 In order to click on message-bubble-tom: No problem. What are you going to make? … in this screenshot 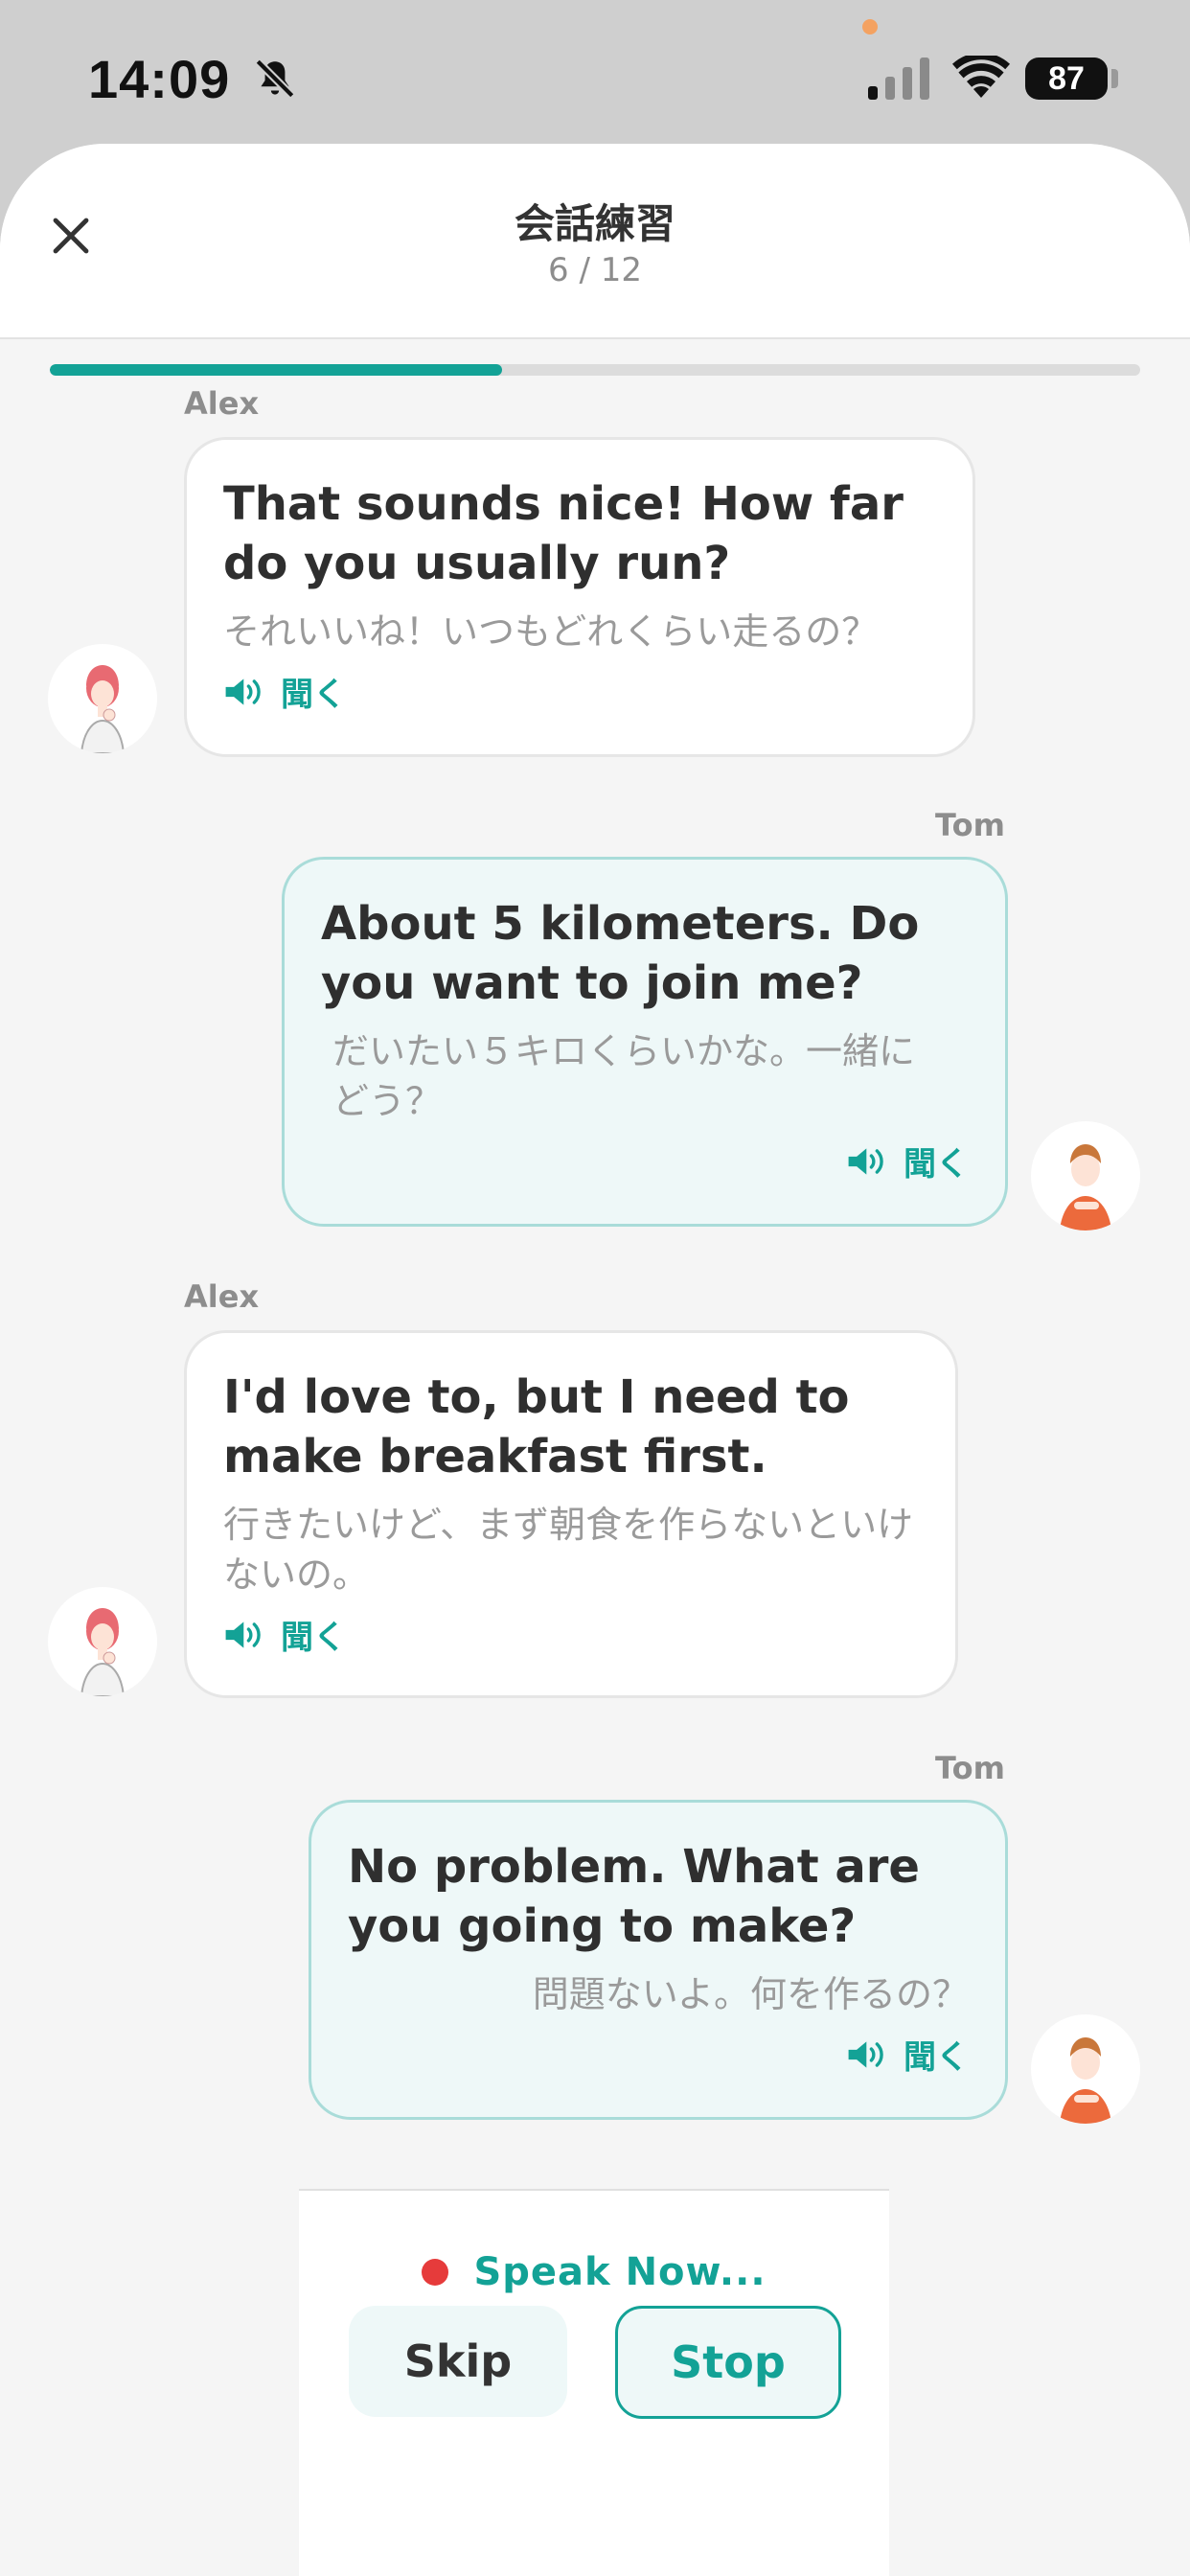, I will do `click(658, 1960)`.